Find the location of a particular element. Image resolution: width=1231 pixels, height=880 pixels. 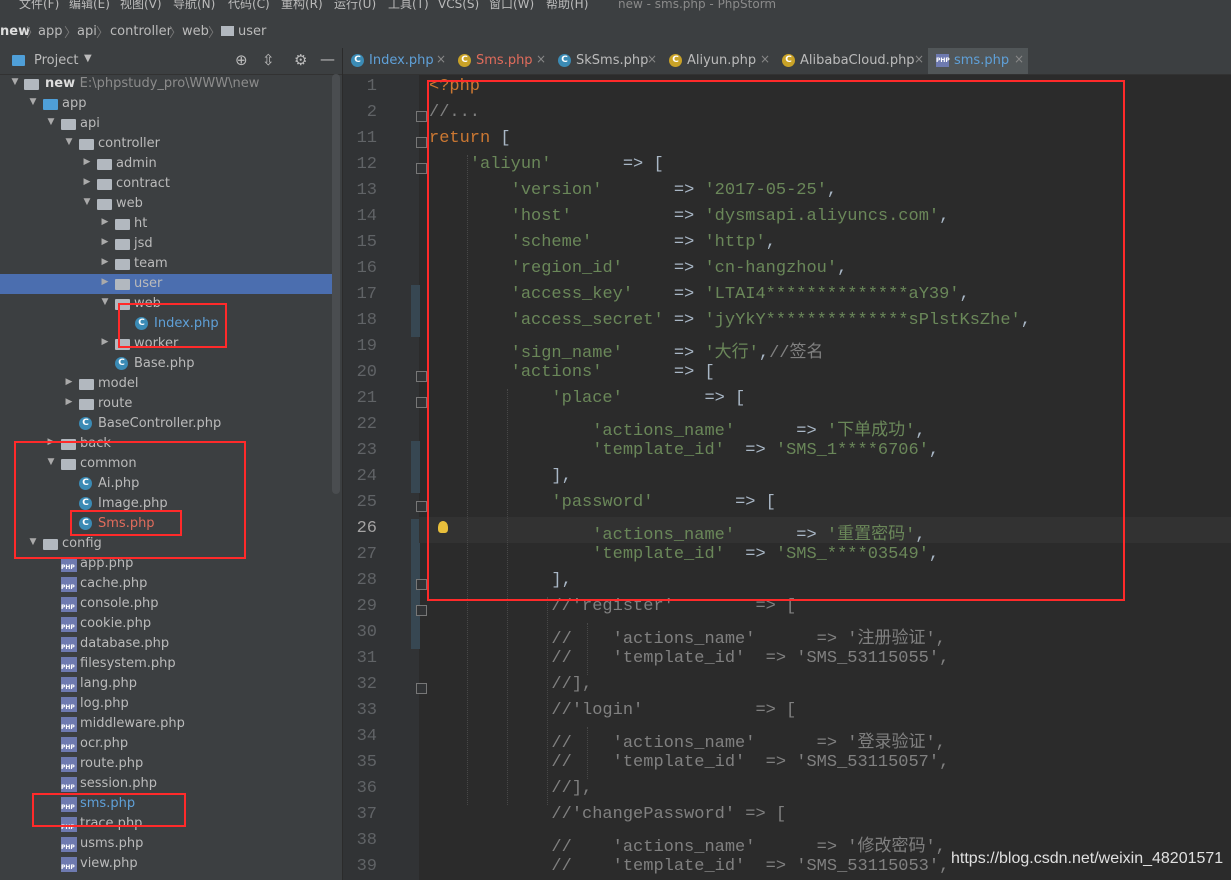

tree-item-label: team is located at coordinates (151, 263).